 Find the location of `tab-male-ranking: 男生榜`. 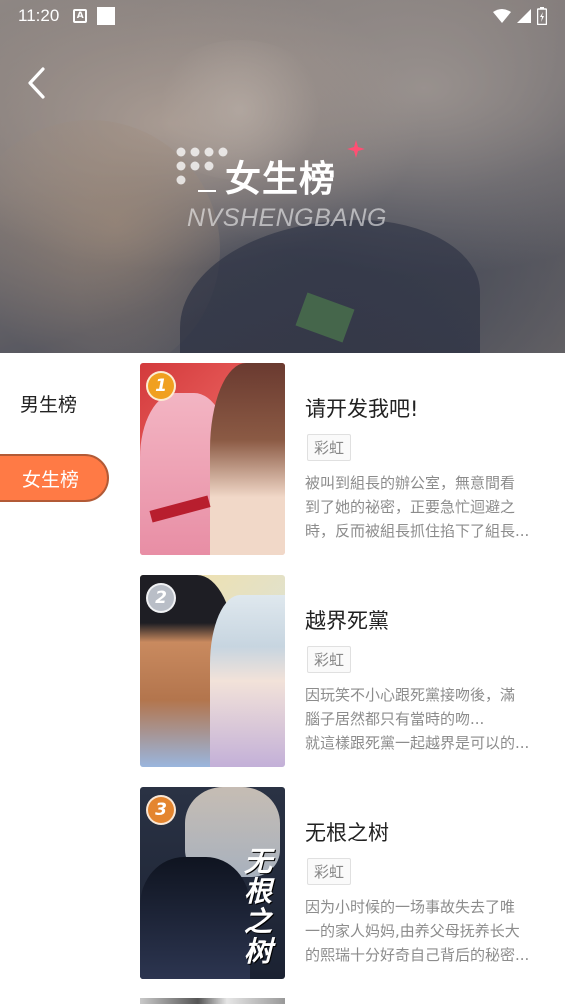

tab-male-ranking: 男生榜 is located at coordinates (48, 403).